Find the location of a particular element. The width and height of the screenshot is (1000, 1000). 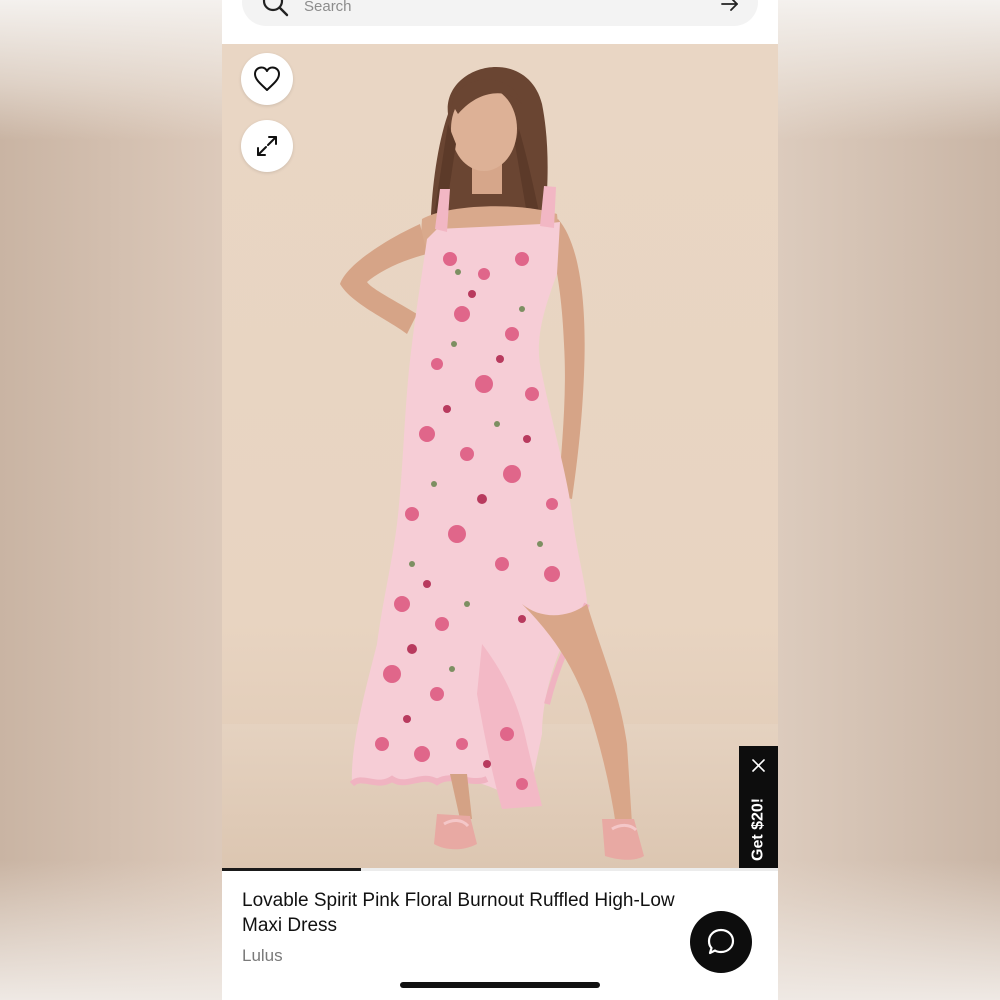

heart-icon is located at coordinates (267, 78).